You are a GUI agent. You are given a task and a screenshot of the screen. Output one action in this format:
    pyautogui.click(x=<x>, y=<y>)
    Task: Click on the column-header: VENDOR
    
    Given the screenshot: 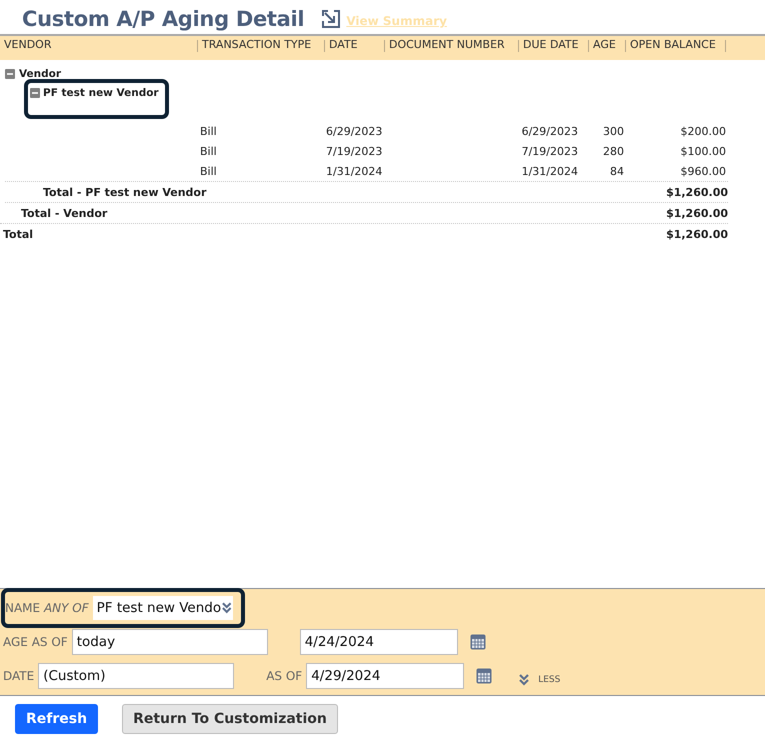 What is the action you would take?
    pyautogui.click(x=99, y=46)
    